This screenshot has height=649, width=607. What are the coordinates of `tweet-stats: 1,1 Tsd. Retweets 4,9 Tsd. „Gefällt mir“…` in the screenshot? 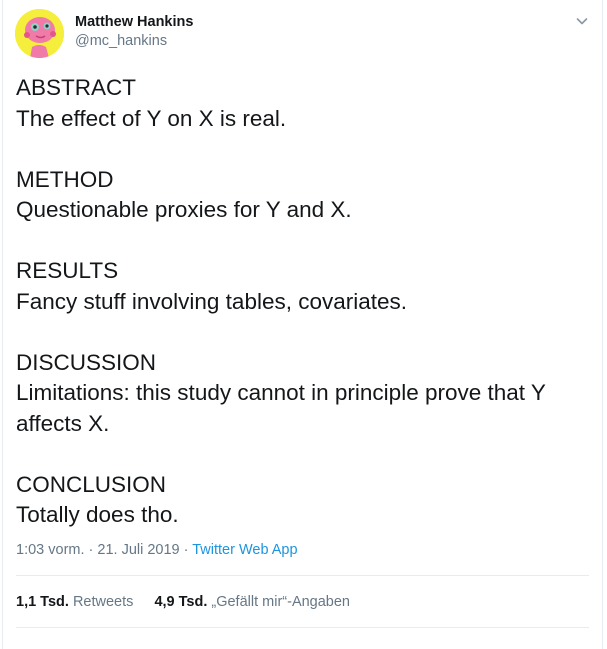 It's located at (183, 602).